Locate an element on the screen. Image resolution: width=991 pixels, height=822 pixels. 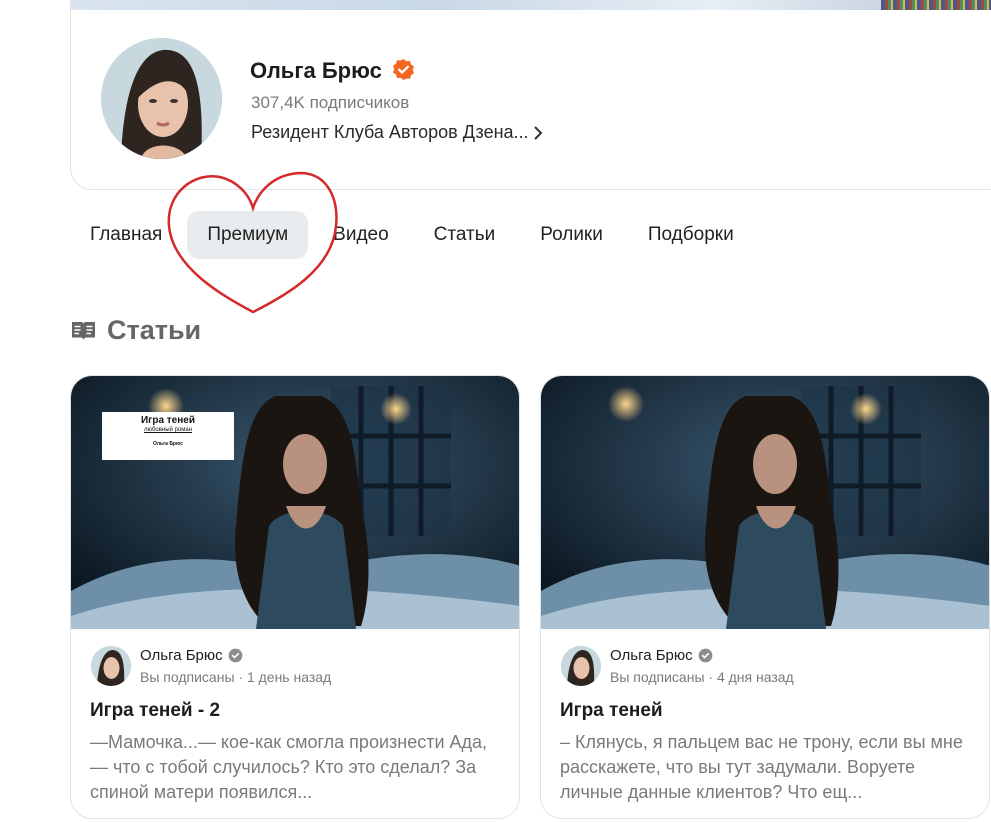
section-title: Статьи is located at coordinates (154, 330).